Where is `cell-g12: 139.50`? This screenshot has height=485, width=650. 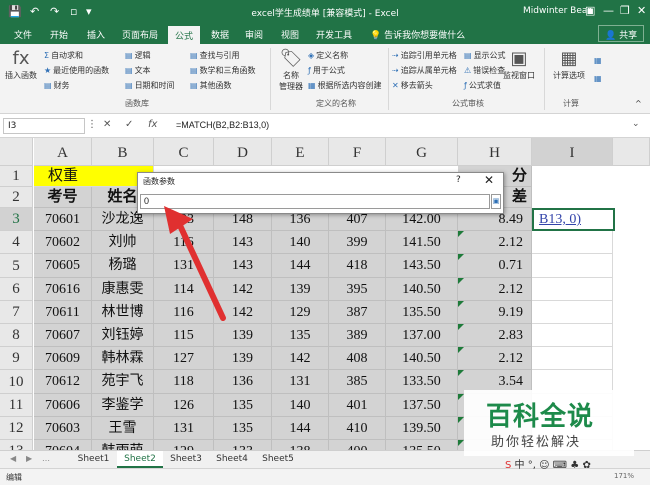 cell-g12: 139.50 is located at coordinates (422, 428).